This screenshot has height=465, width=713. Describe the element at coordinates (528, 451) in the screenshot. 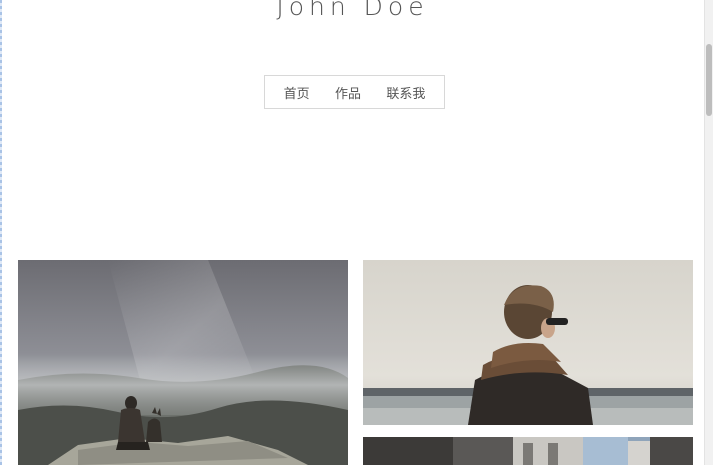

I see `gallery-photo-street` at that location.